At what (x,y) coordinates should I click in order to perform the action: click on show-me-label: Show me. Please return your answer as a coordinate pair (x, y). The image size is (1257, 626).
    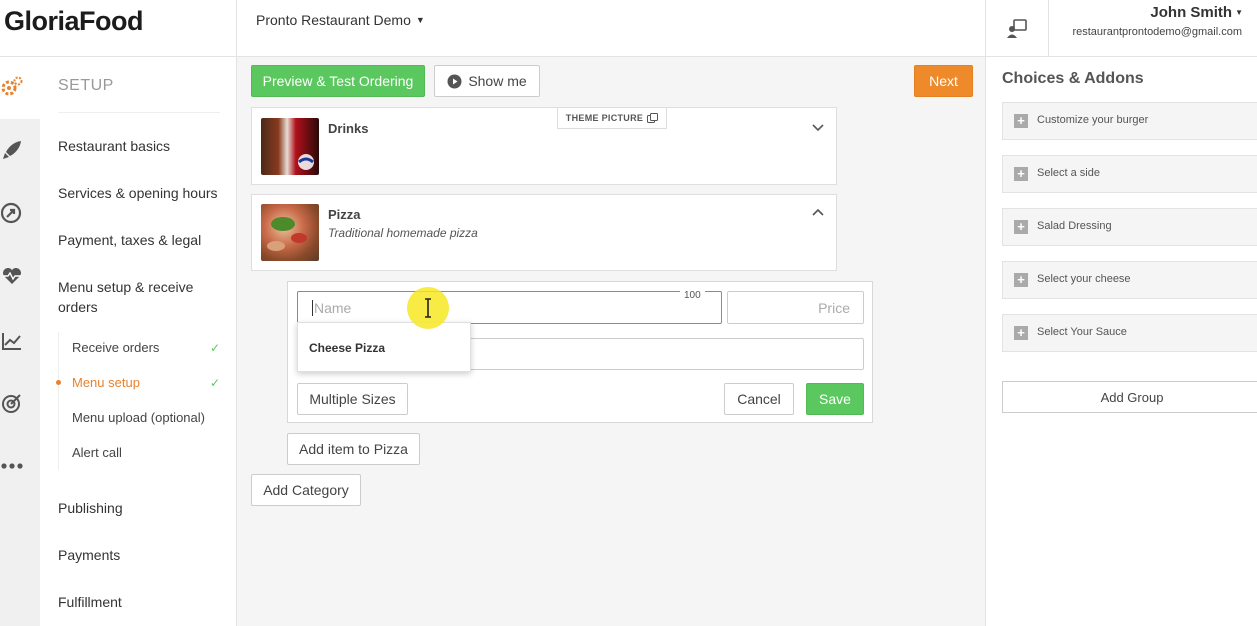
    Looking at the image, I should click on (497, 81).